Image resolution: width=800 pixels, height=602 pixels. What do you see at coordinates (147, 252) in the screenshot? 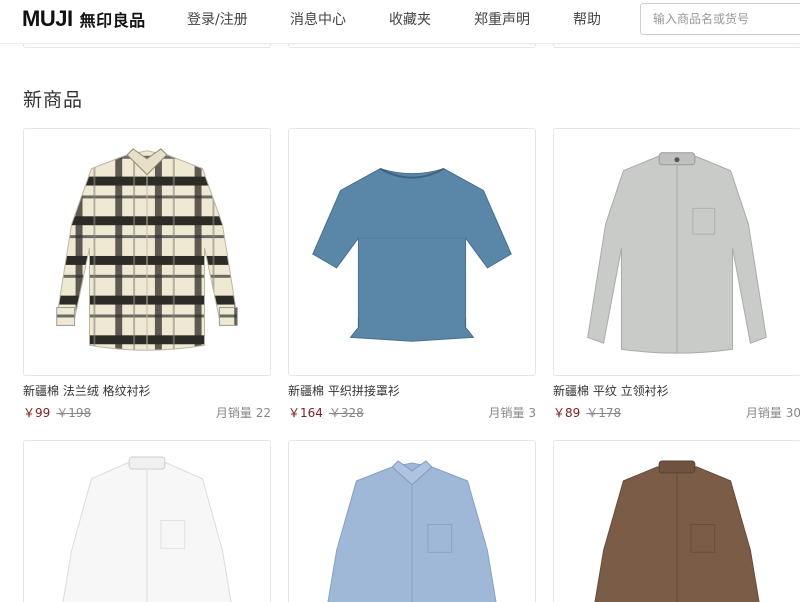
I see `product-image-plaid-shirt` at bounding box center [147, 252].